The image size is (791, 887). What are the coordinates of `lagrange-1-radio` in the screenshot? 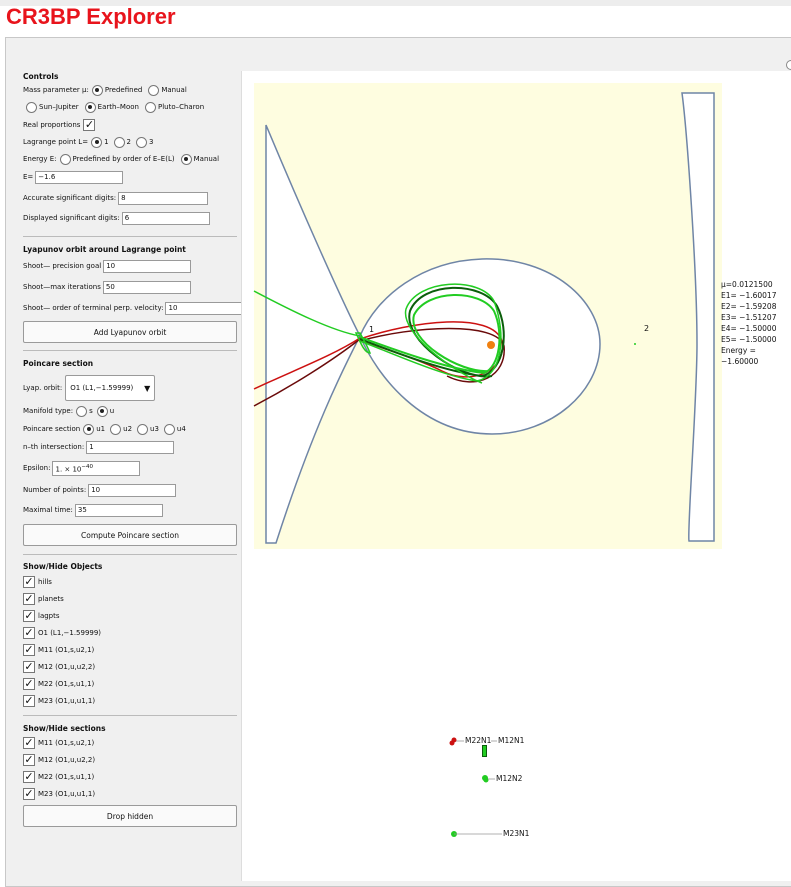 It's located at (97, 142).